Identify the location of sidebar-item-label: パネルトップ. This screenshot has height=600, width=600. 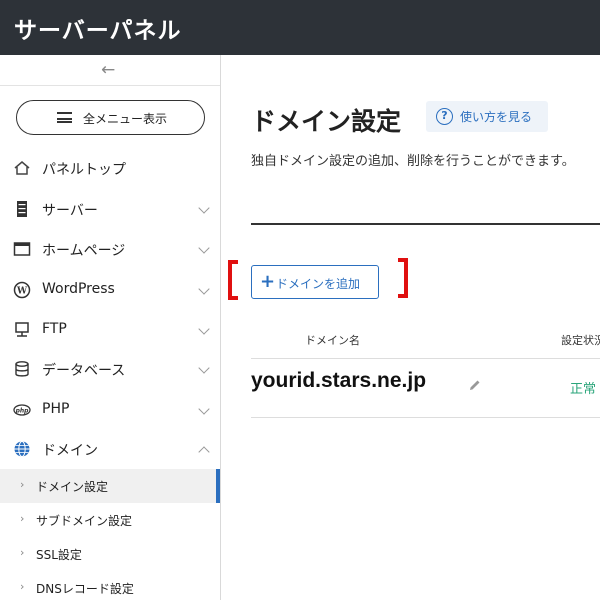
(84, 170).